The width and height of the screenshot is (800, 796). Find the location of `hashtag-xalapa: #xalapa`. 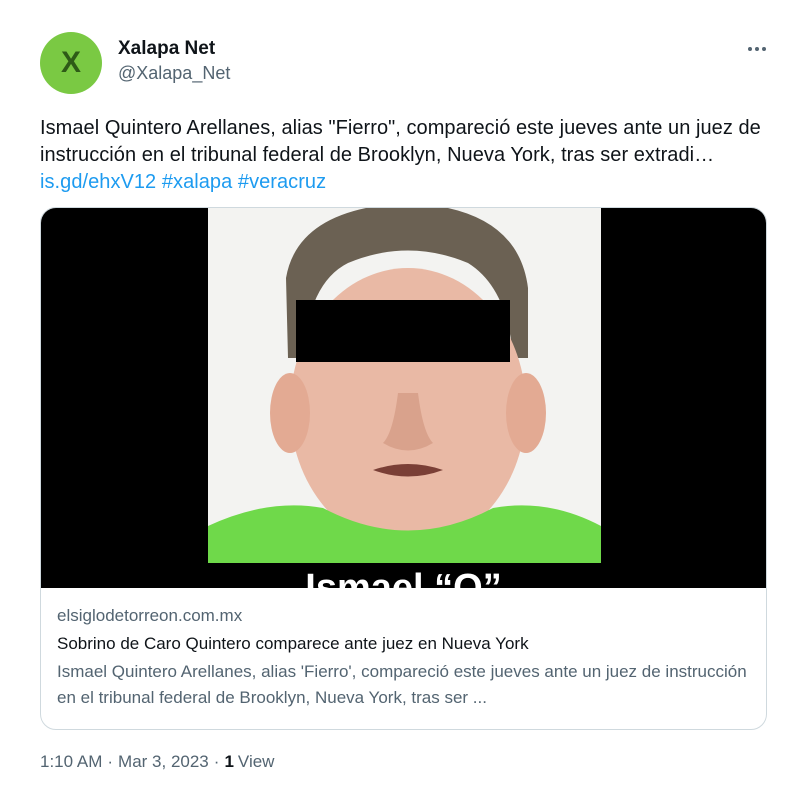

hashtag-xalapa: #xalapa is located at coordinates (197, 182).